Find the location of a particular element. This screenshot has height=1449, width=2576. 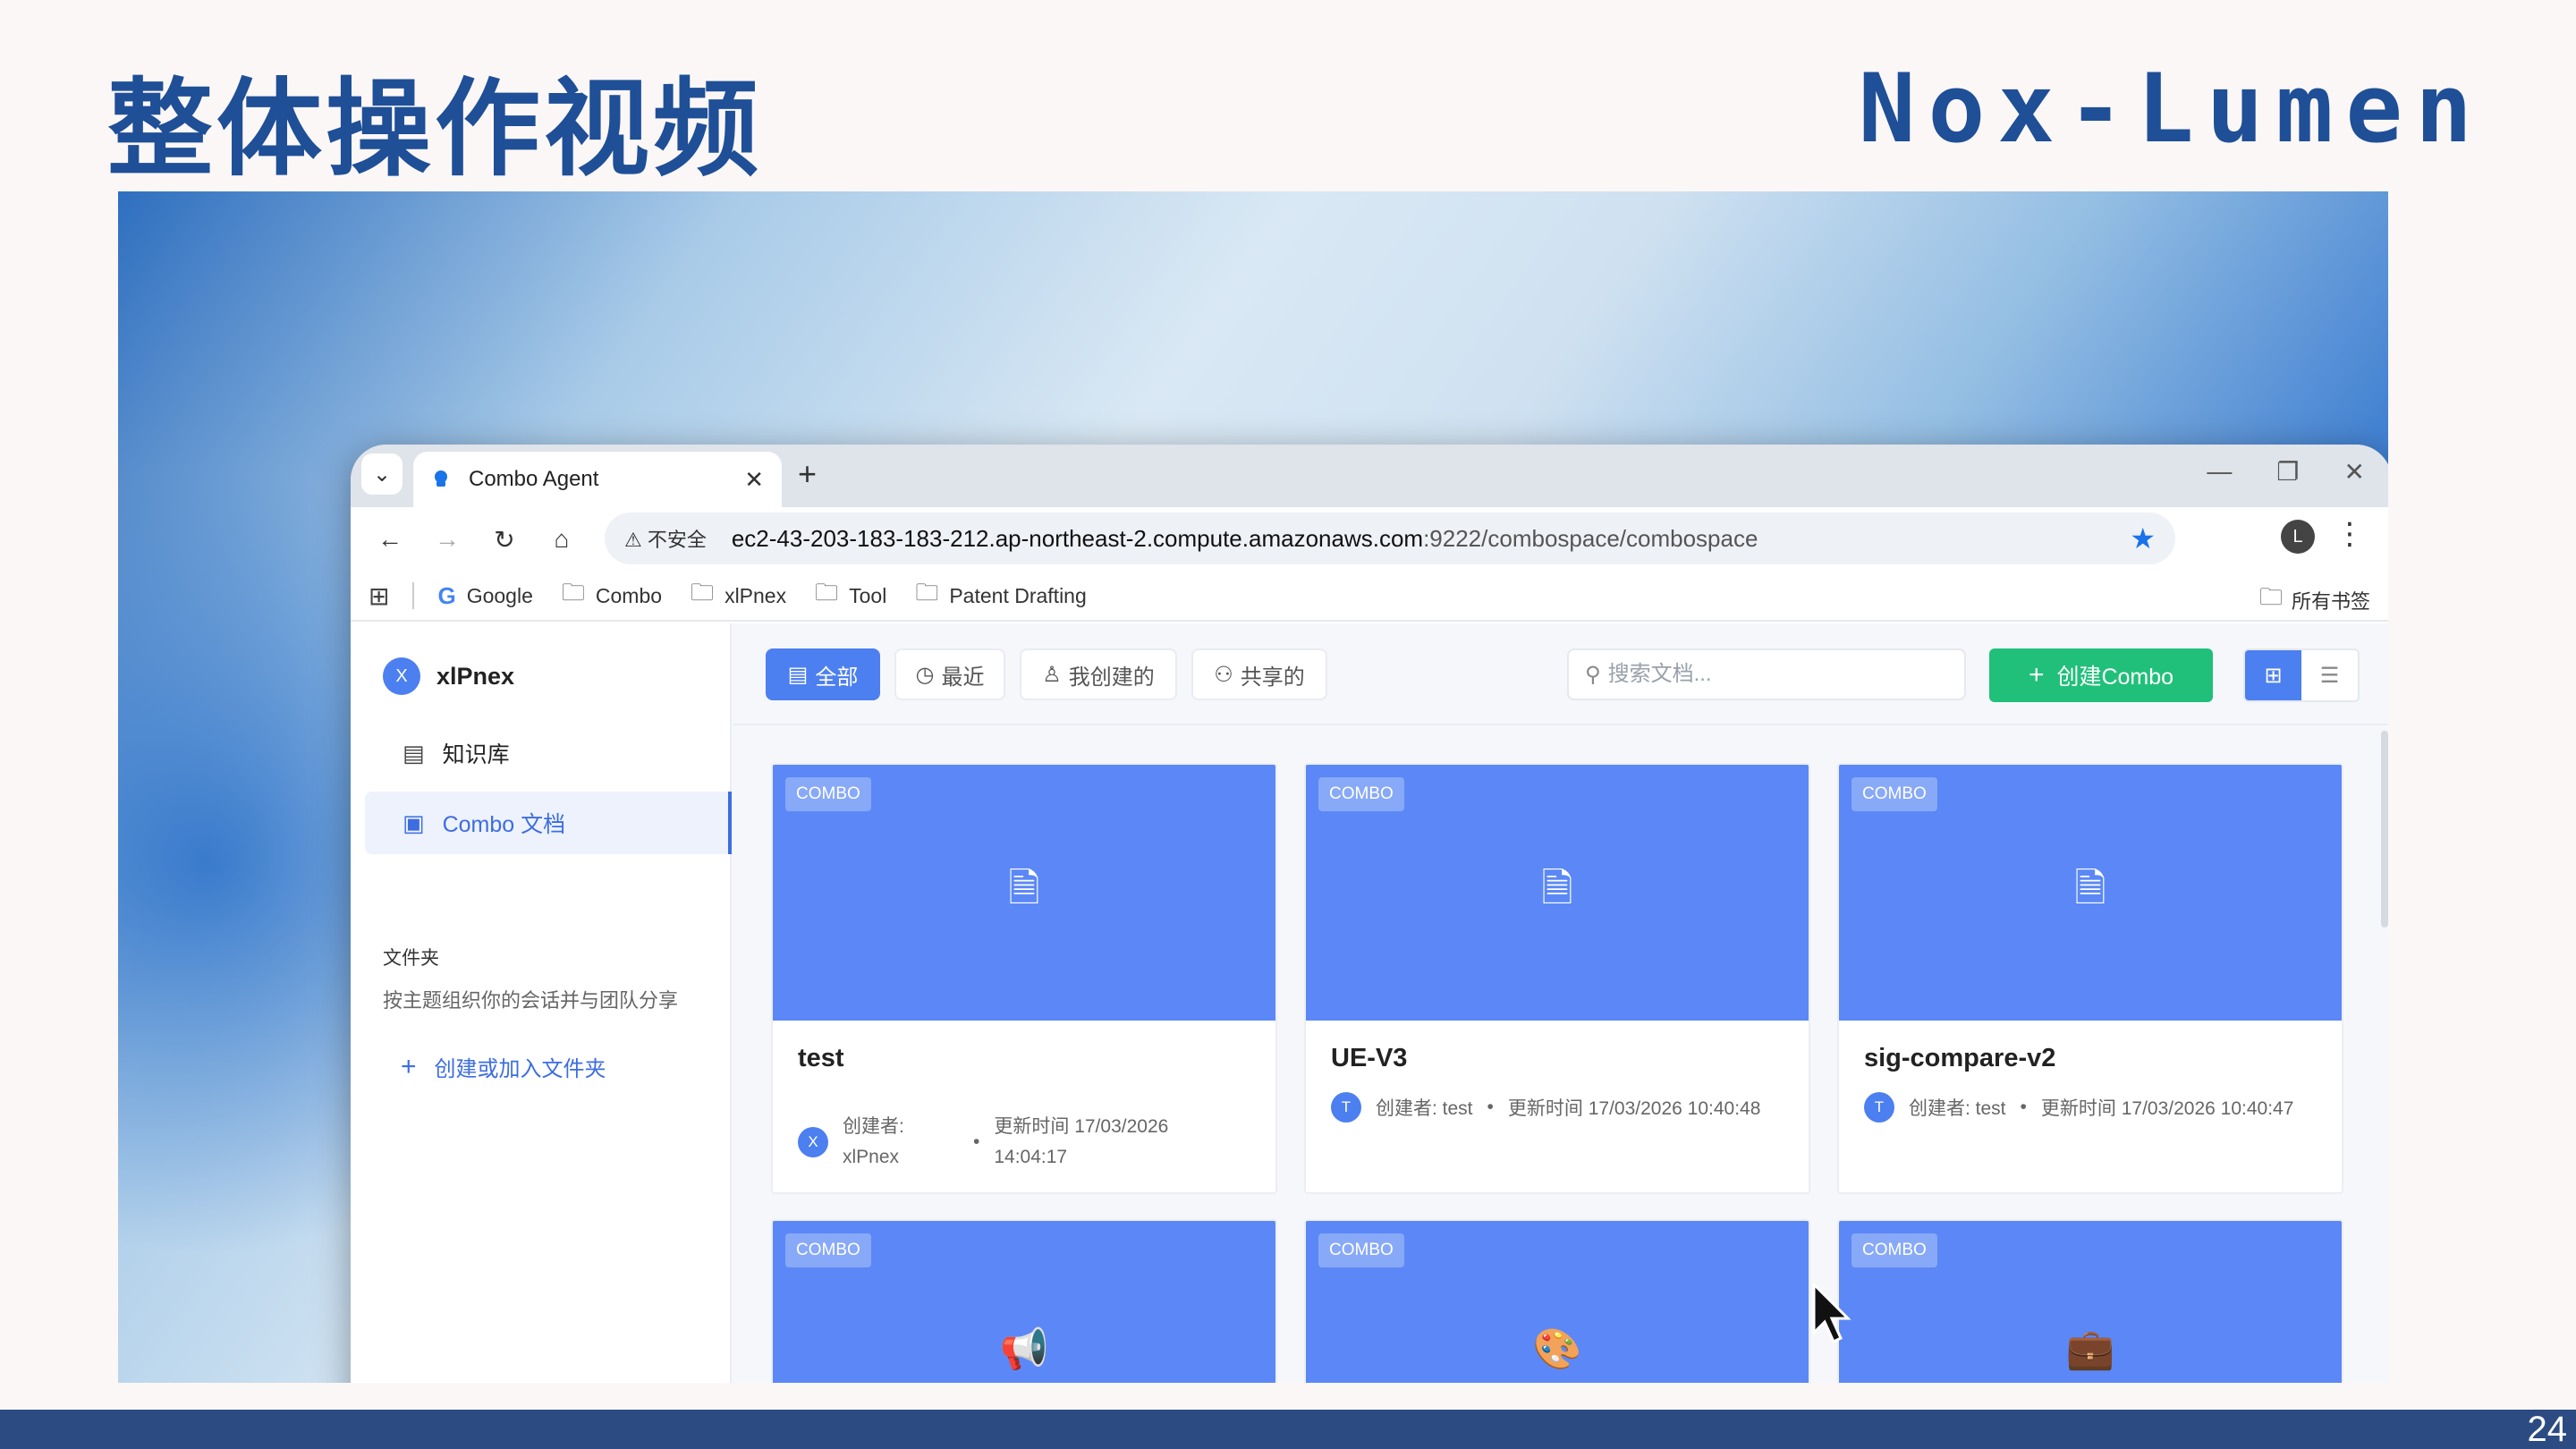

create-folder-button: + 创建或加入文件夹 is located at coordinates (503, 1066).